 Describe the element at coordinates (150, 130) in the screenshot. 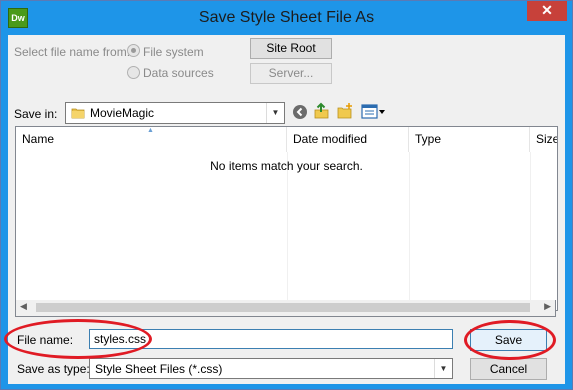

I see `sort-ascending-icon: ▲` at that location.